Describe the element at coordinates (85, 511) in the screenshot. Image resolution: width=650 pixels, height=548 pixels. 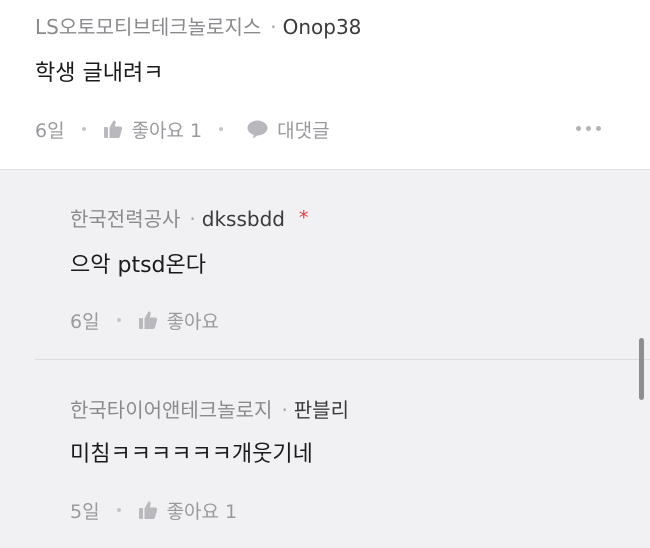
I see `reply-time: 5일` at that location.